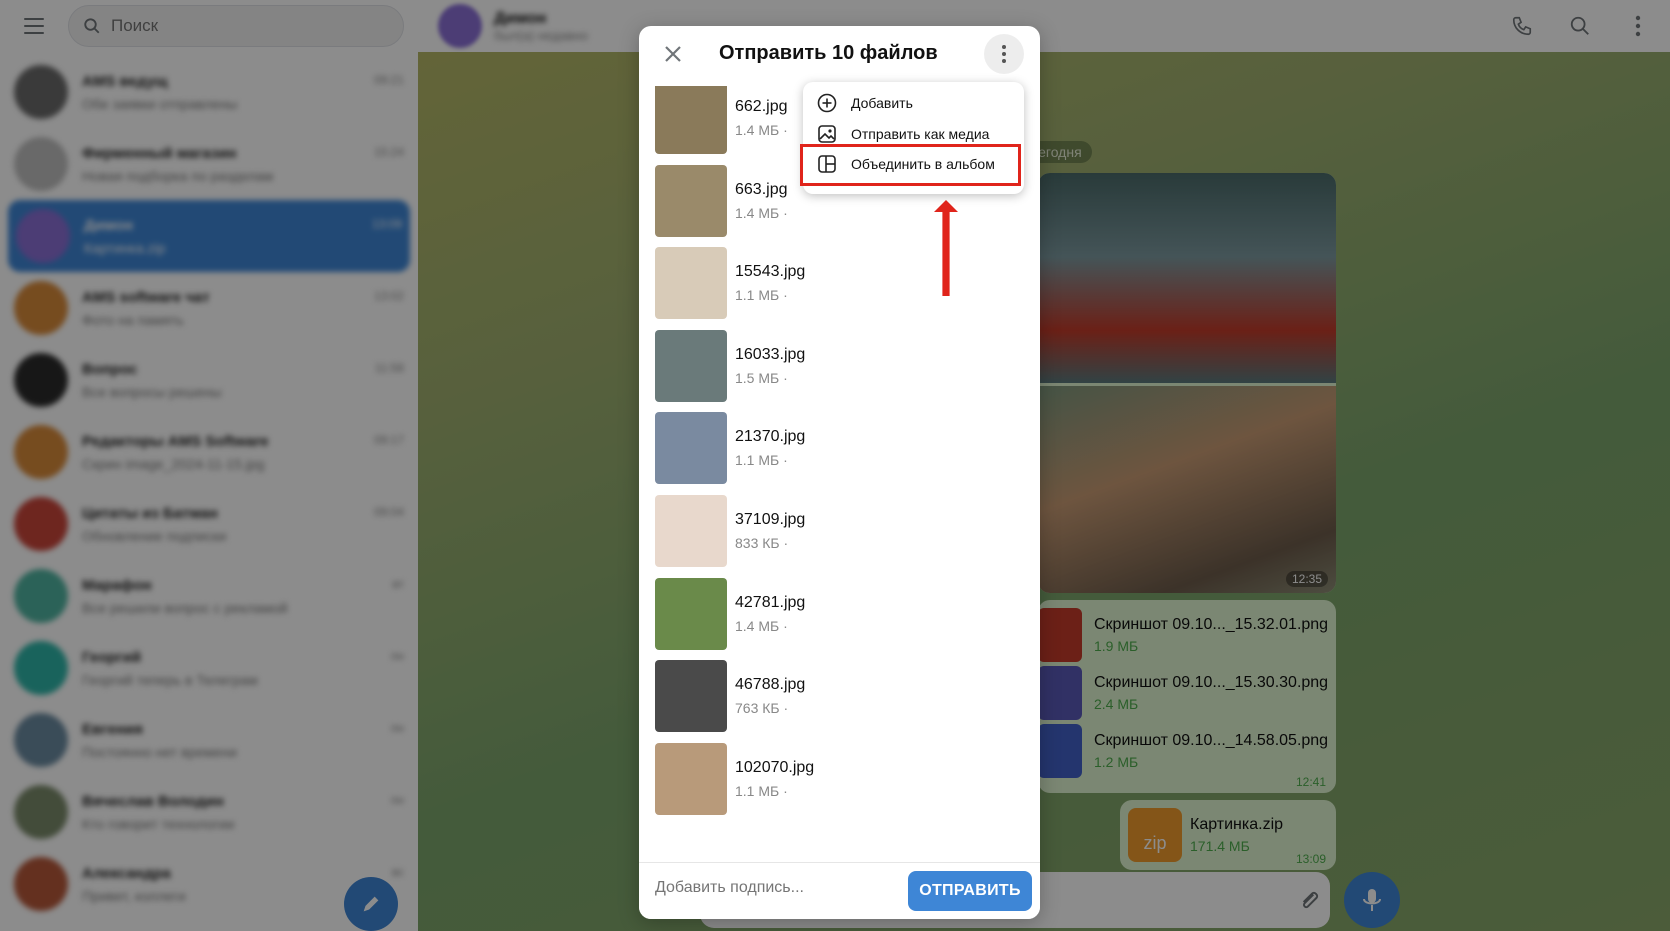 This screenshot has height=931, width=1670. What do you see at coordinates (770, 283) in the screenshot?
I see `file-info: 15543.jpg 1.1 МБ ·` at bounding box center [770, 283].